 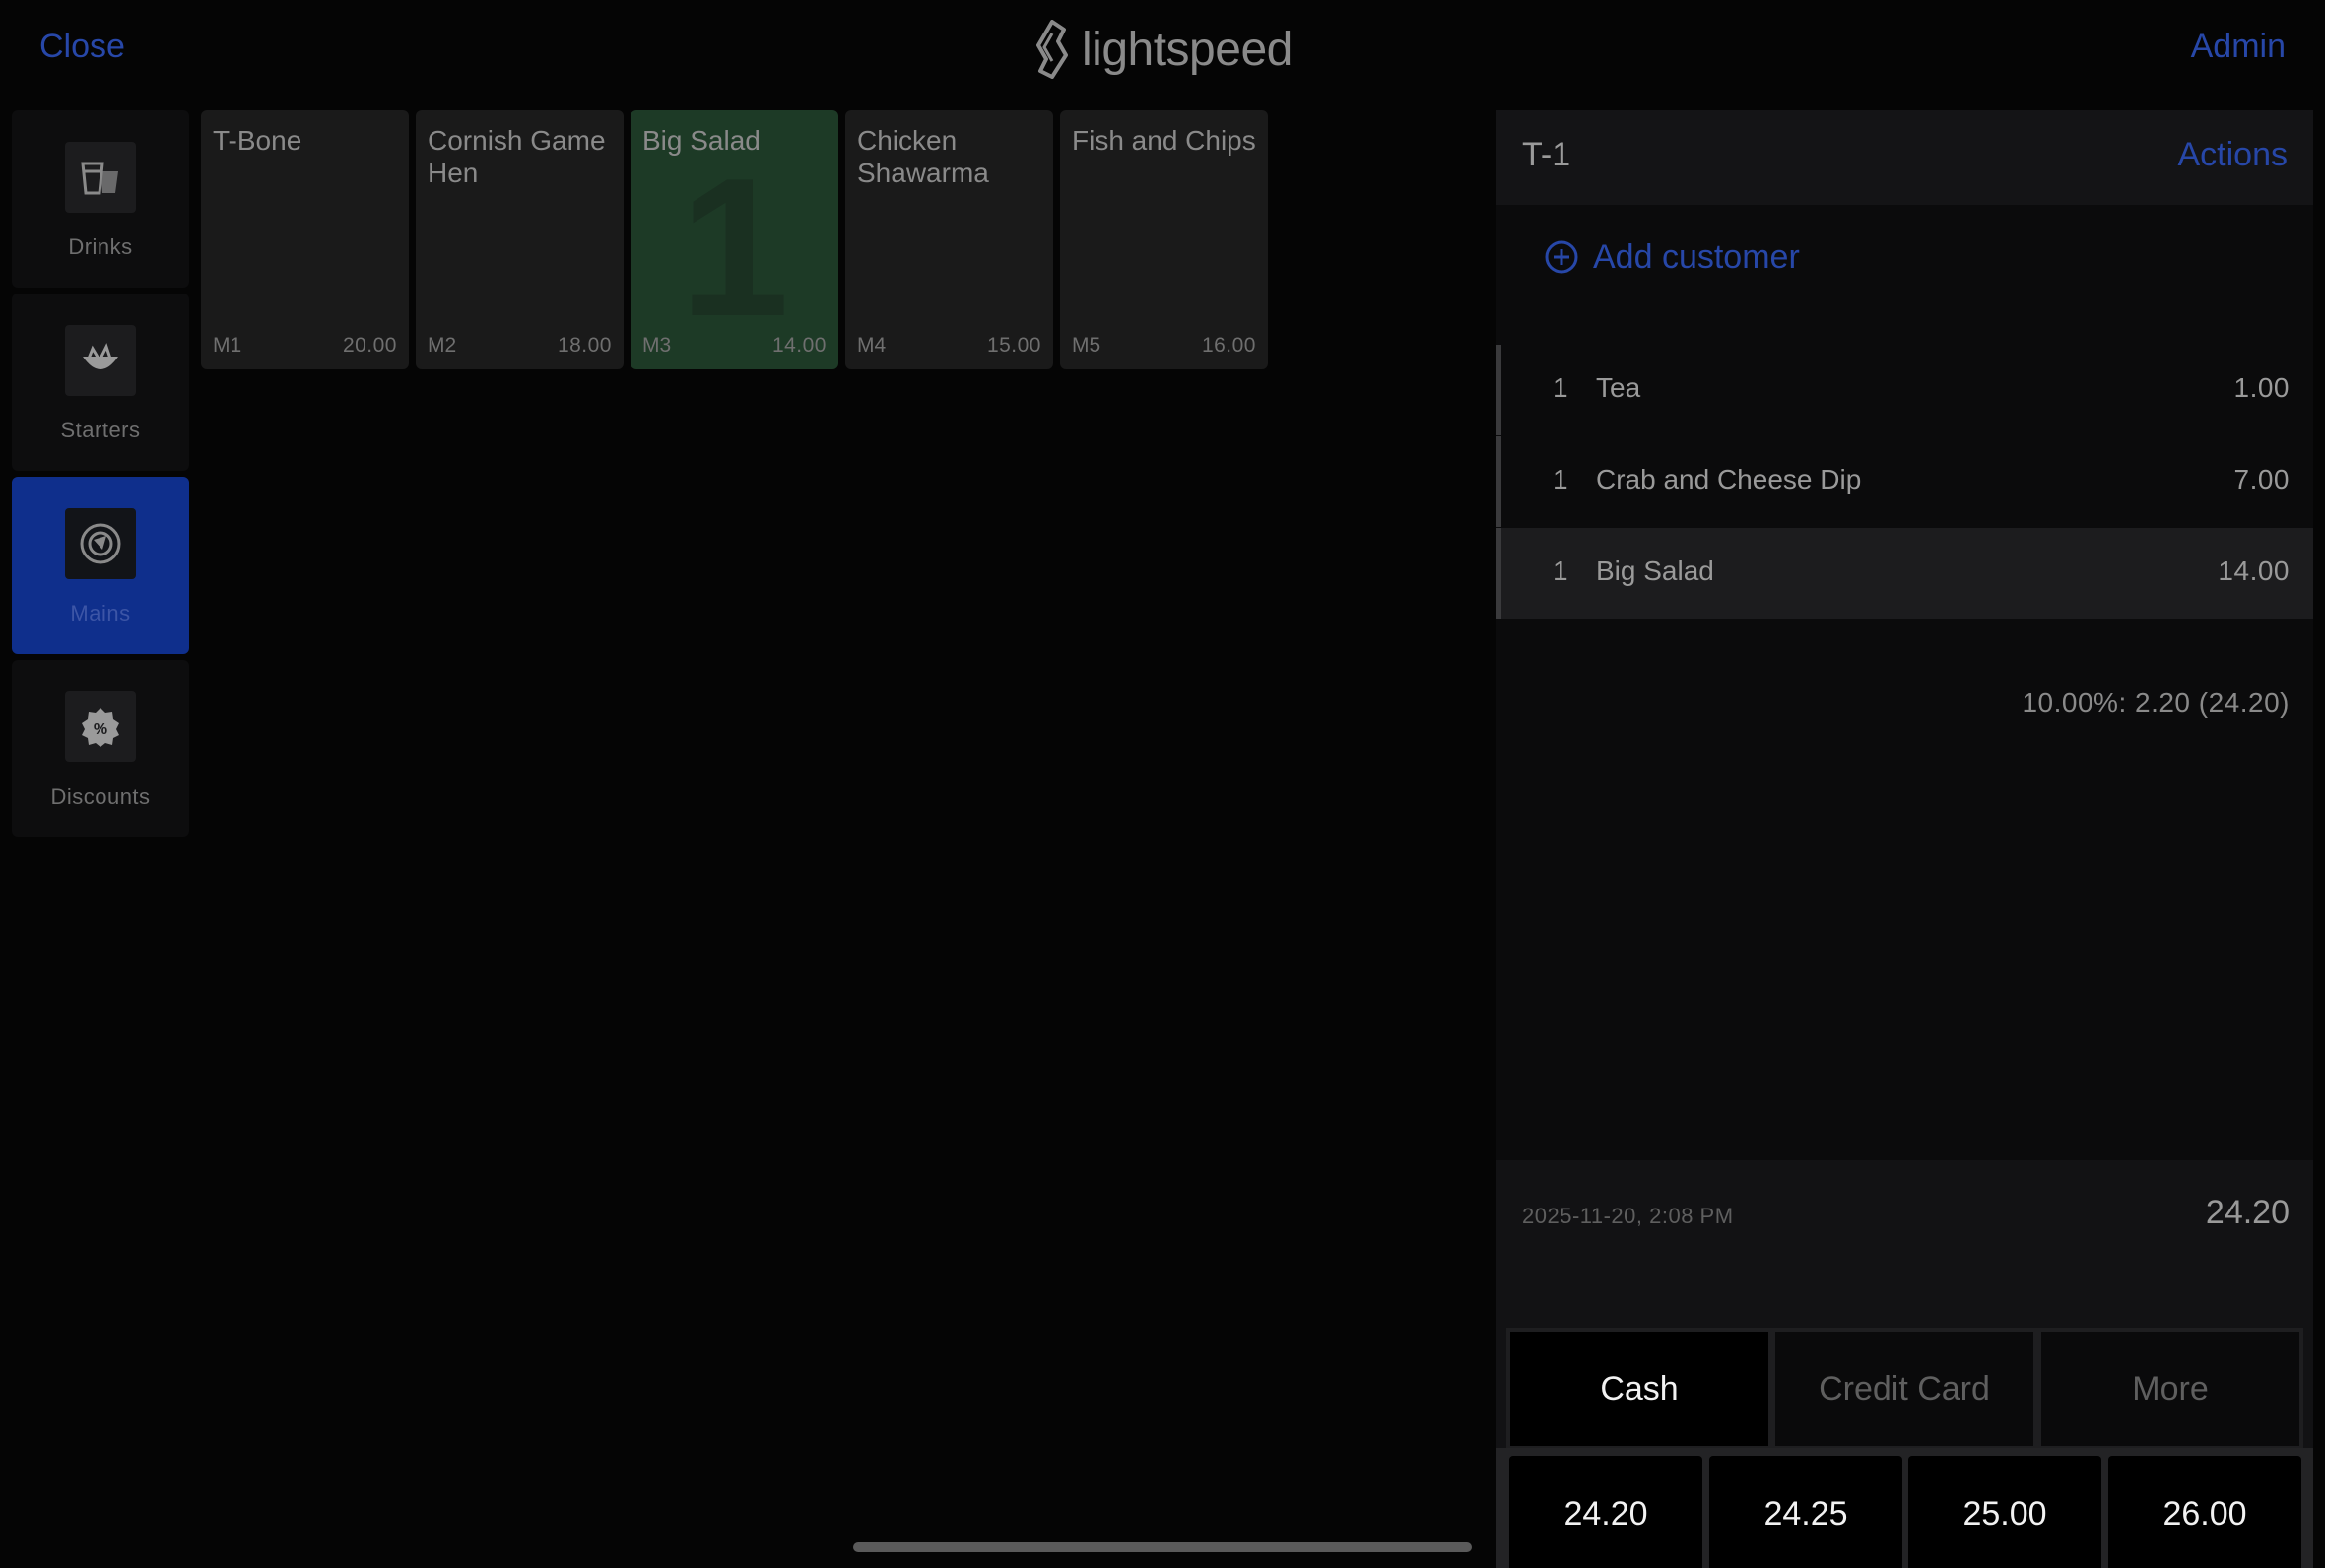 What do you see at coordinates (949, 240) in the screenshot?
I see `product-tile-chicken-shawarma: Chicken Shawarma M4 15.00` at bounding box center [949, 240].